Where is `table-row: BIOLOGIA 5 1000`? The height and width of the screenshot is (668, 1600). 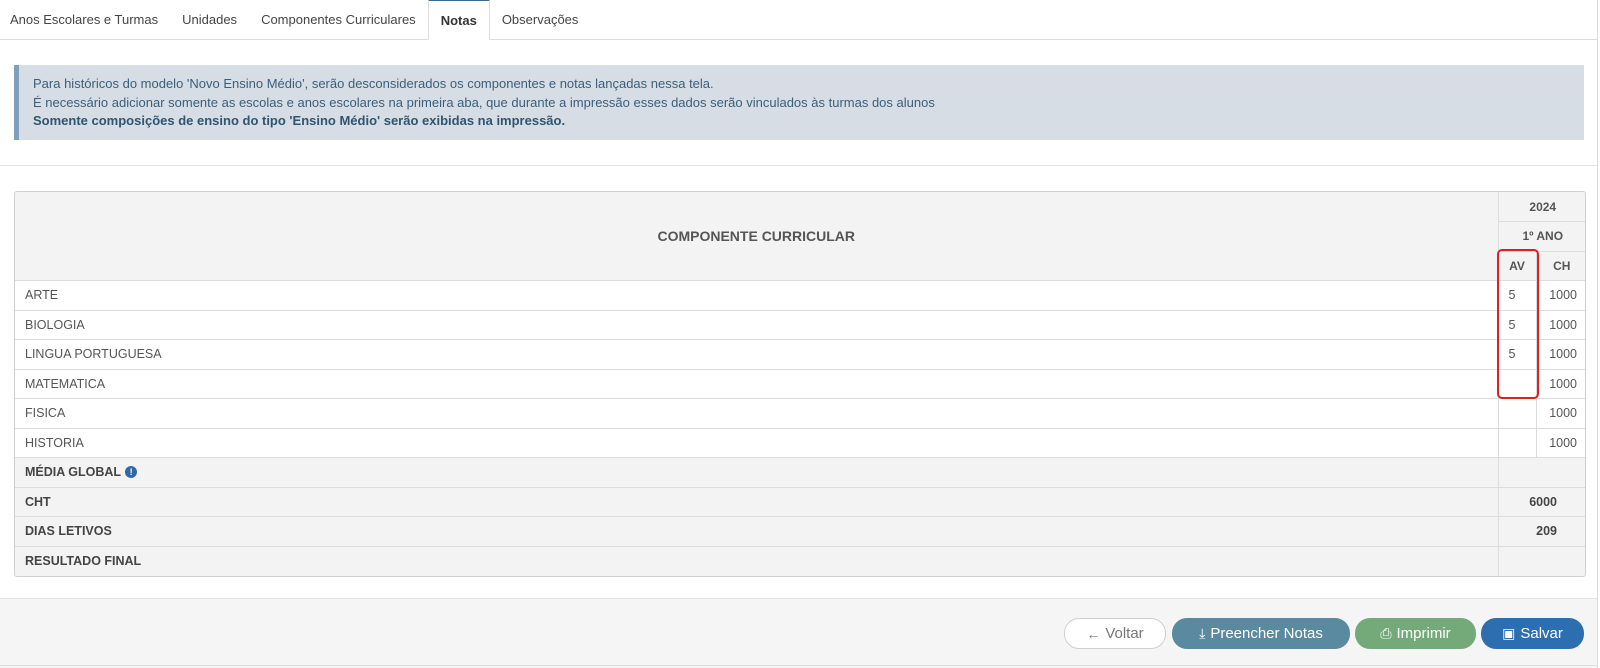
table-row: BIOLOGIA 5 1000 is located at coordinates (800, 324).